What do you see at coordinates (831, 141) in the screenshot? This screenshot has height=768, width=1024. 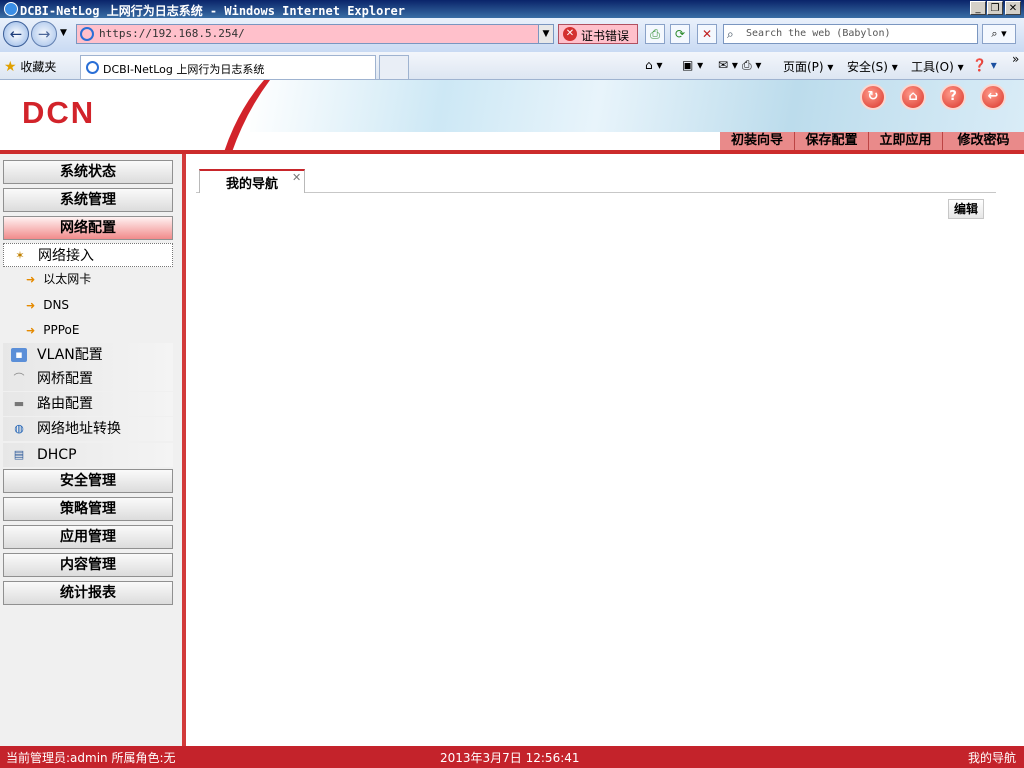 I see `nav-save-config: 保存配置` at bounding box center [831, 141].